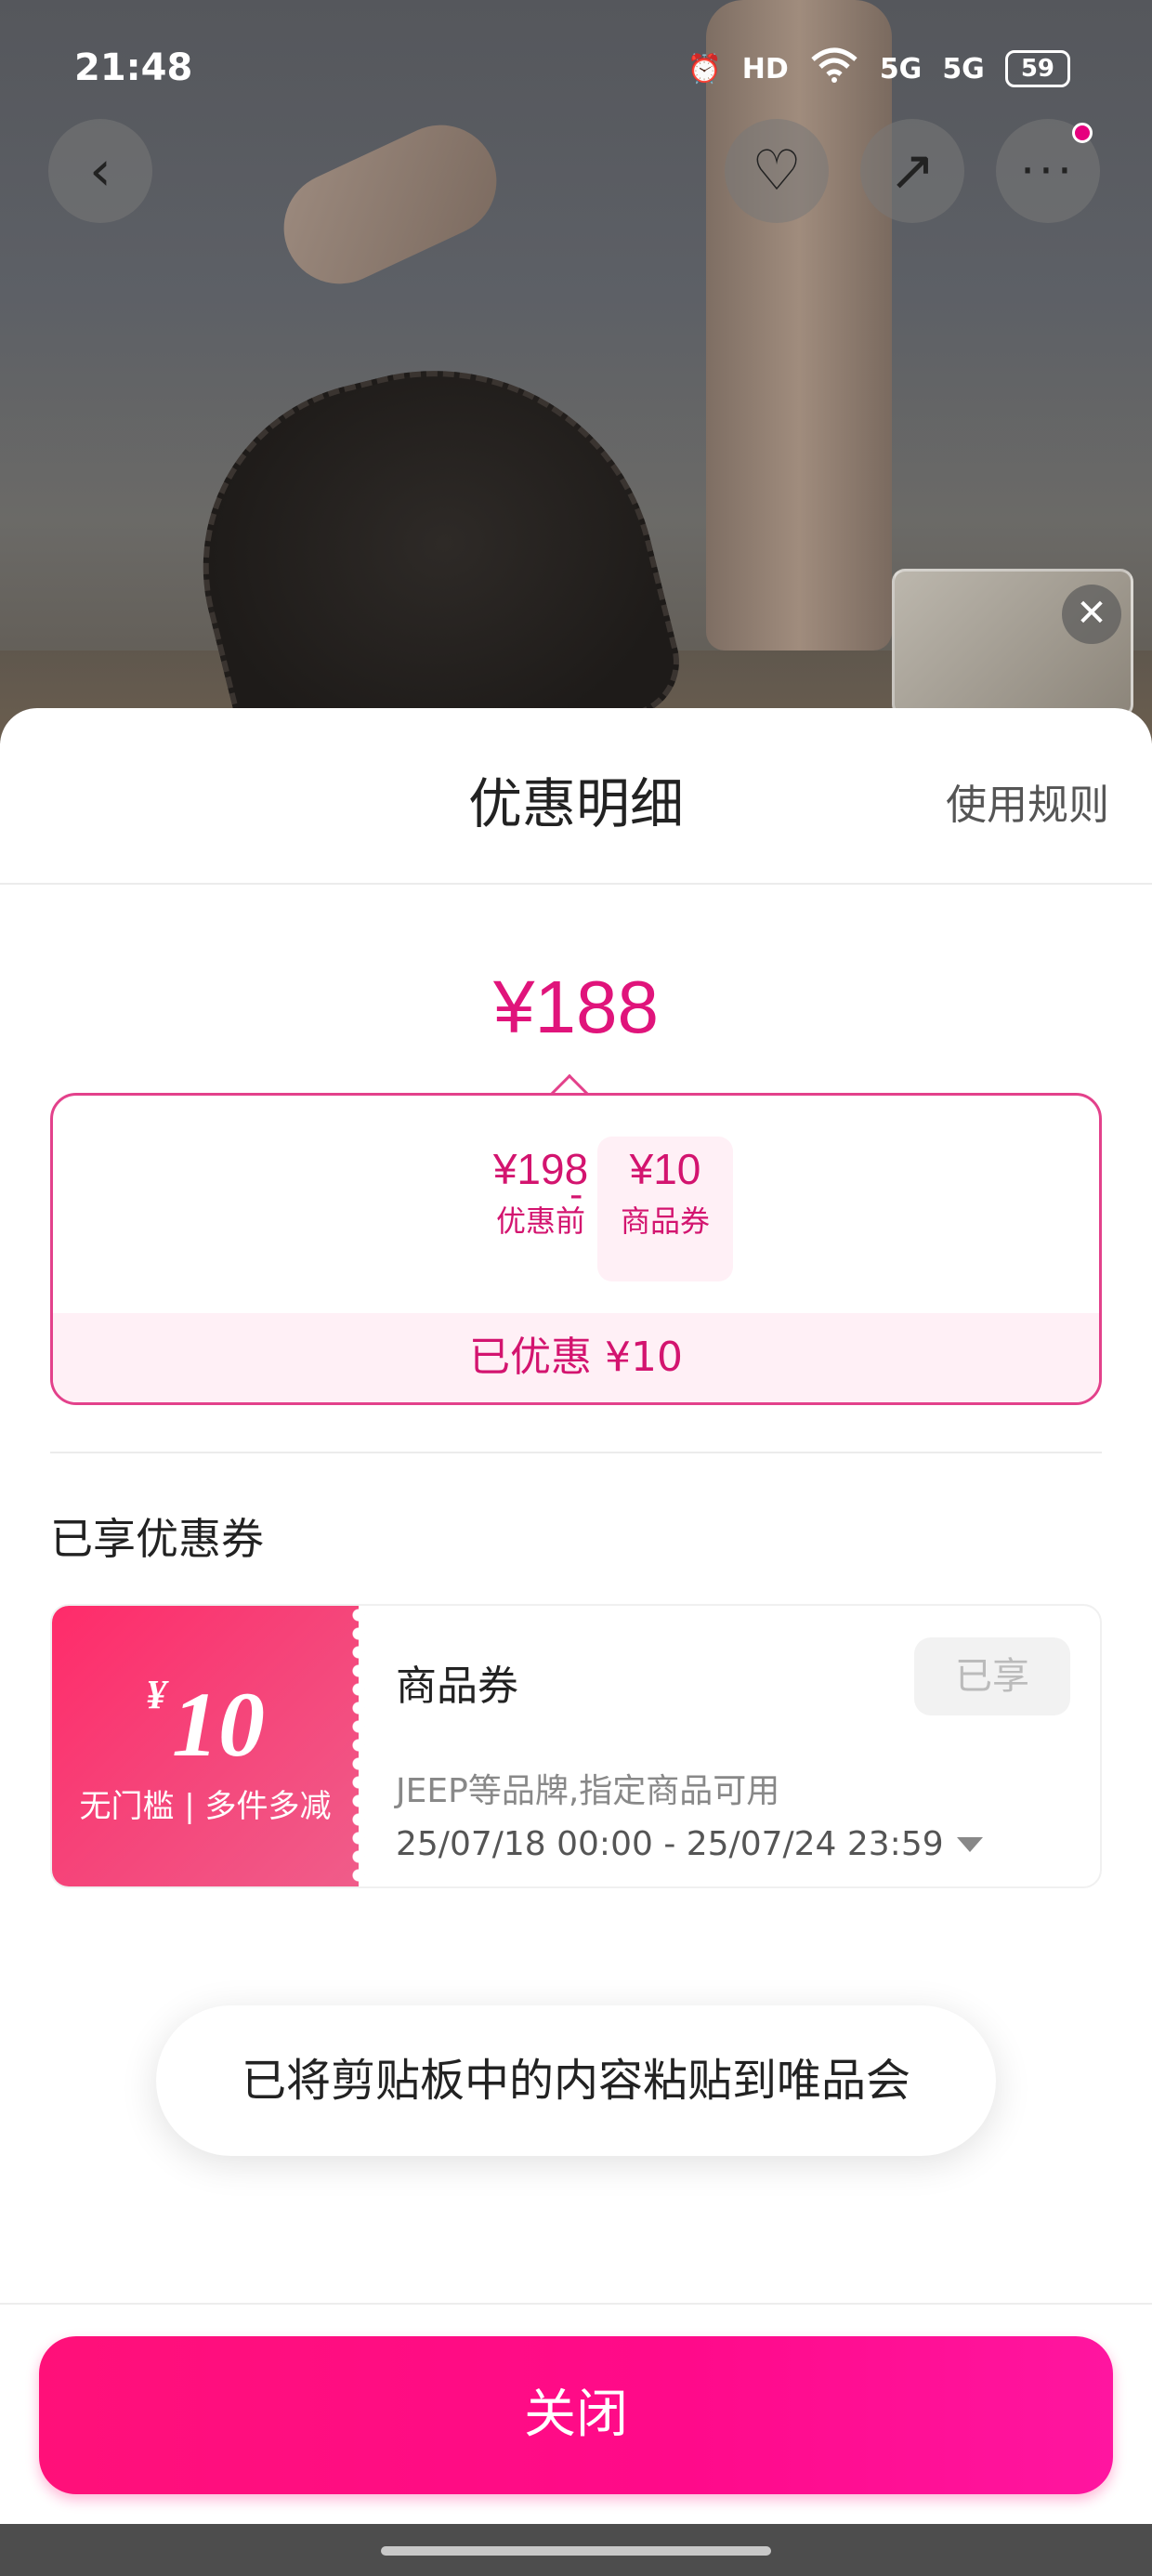  I want to click on favorite-button: ♡, so click(777, 171).